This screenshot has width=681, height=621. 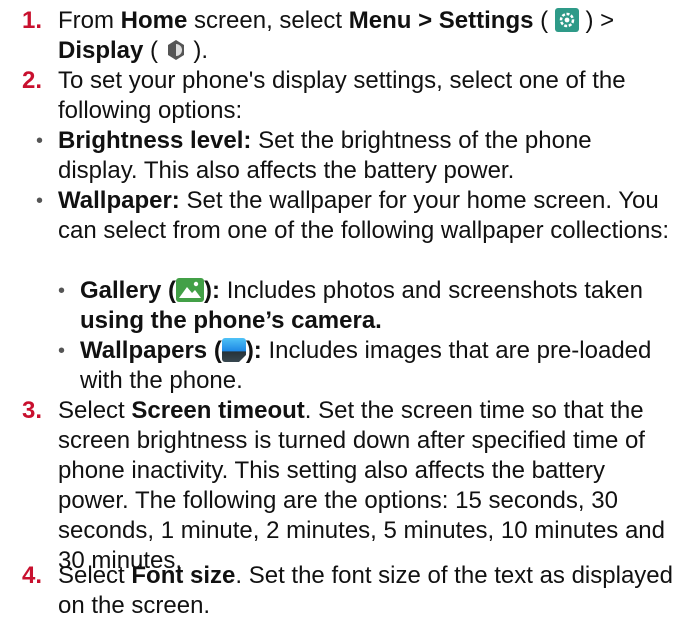 I want to click on step-number: 3., so click(x=32, y=410).